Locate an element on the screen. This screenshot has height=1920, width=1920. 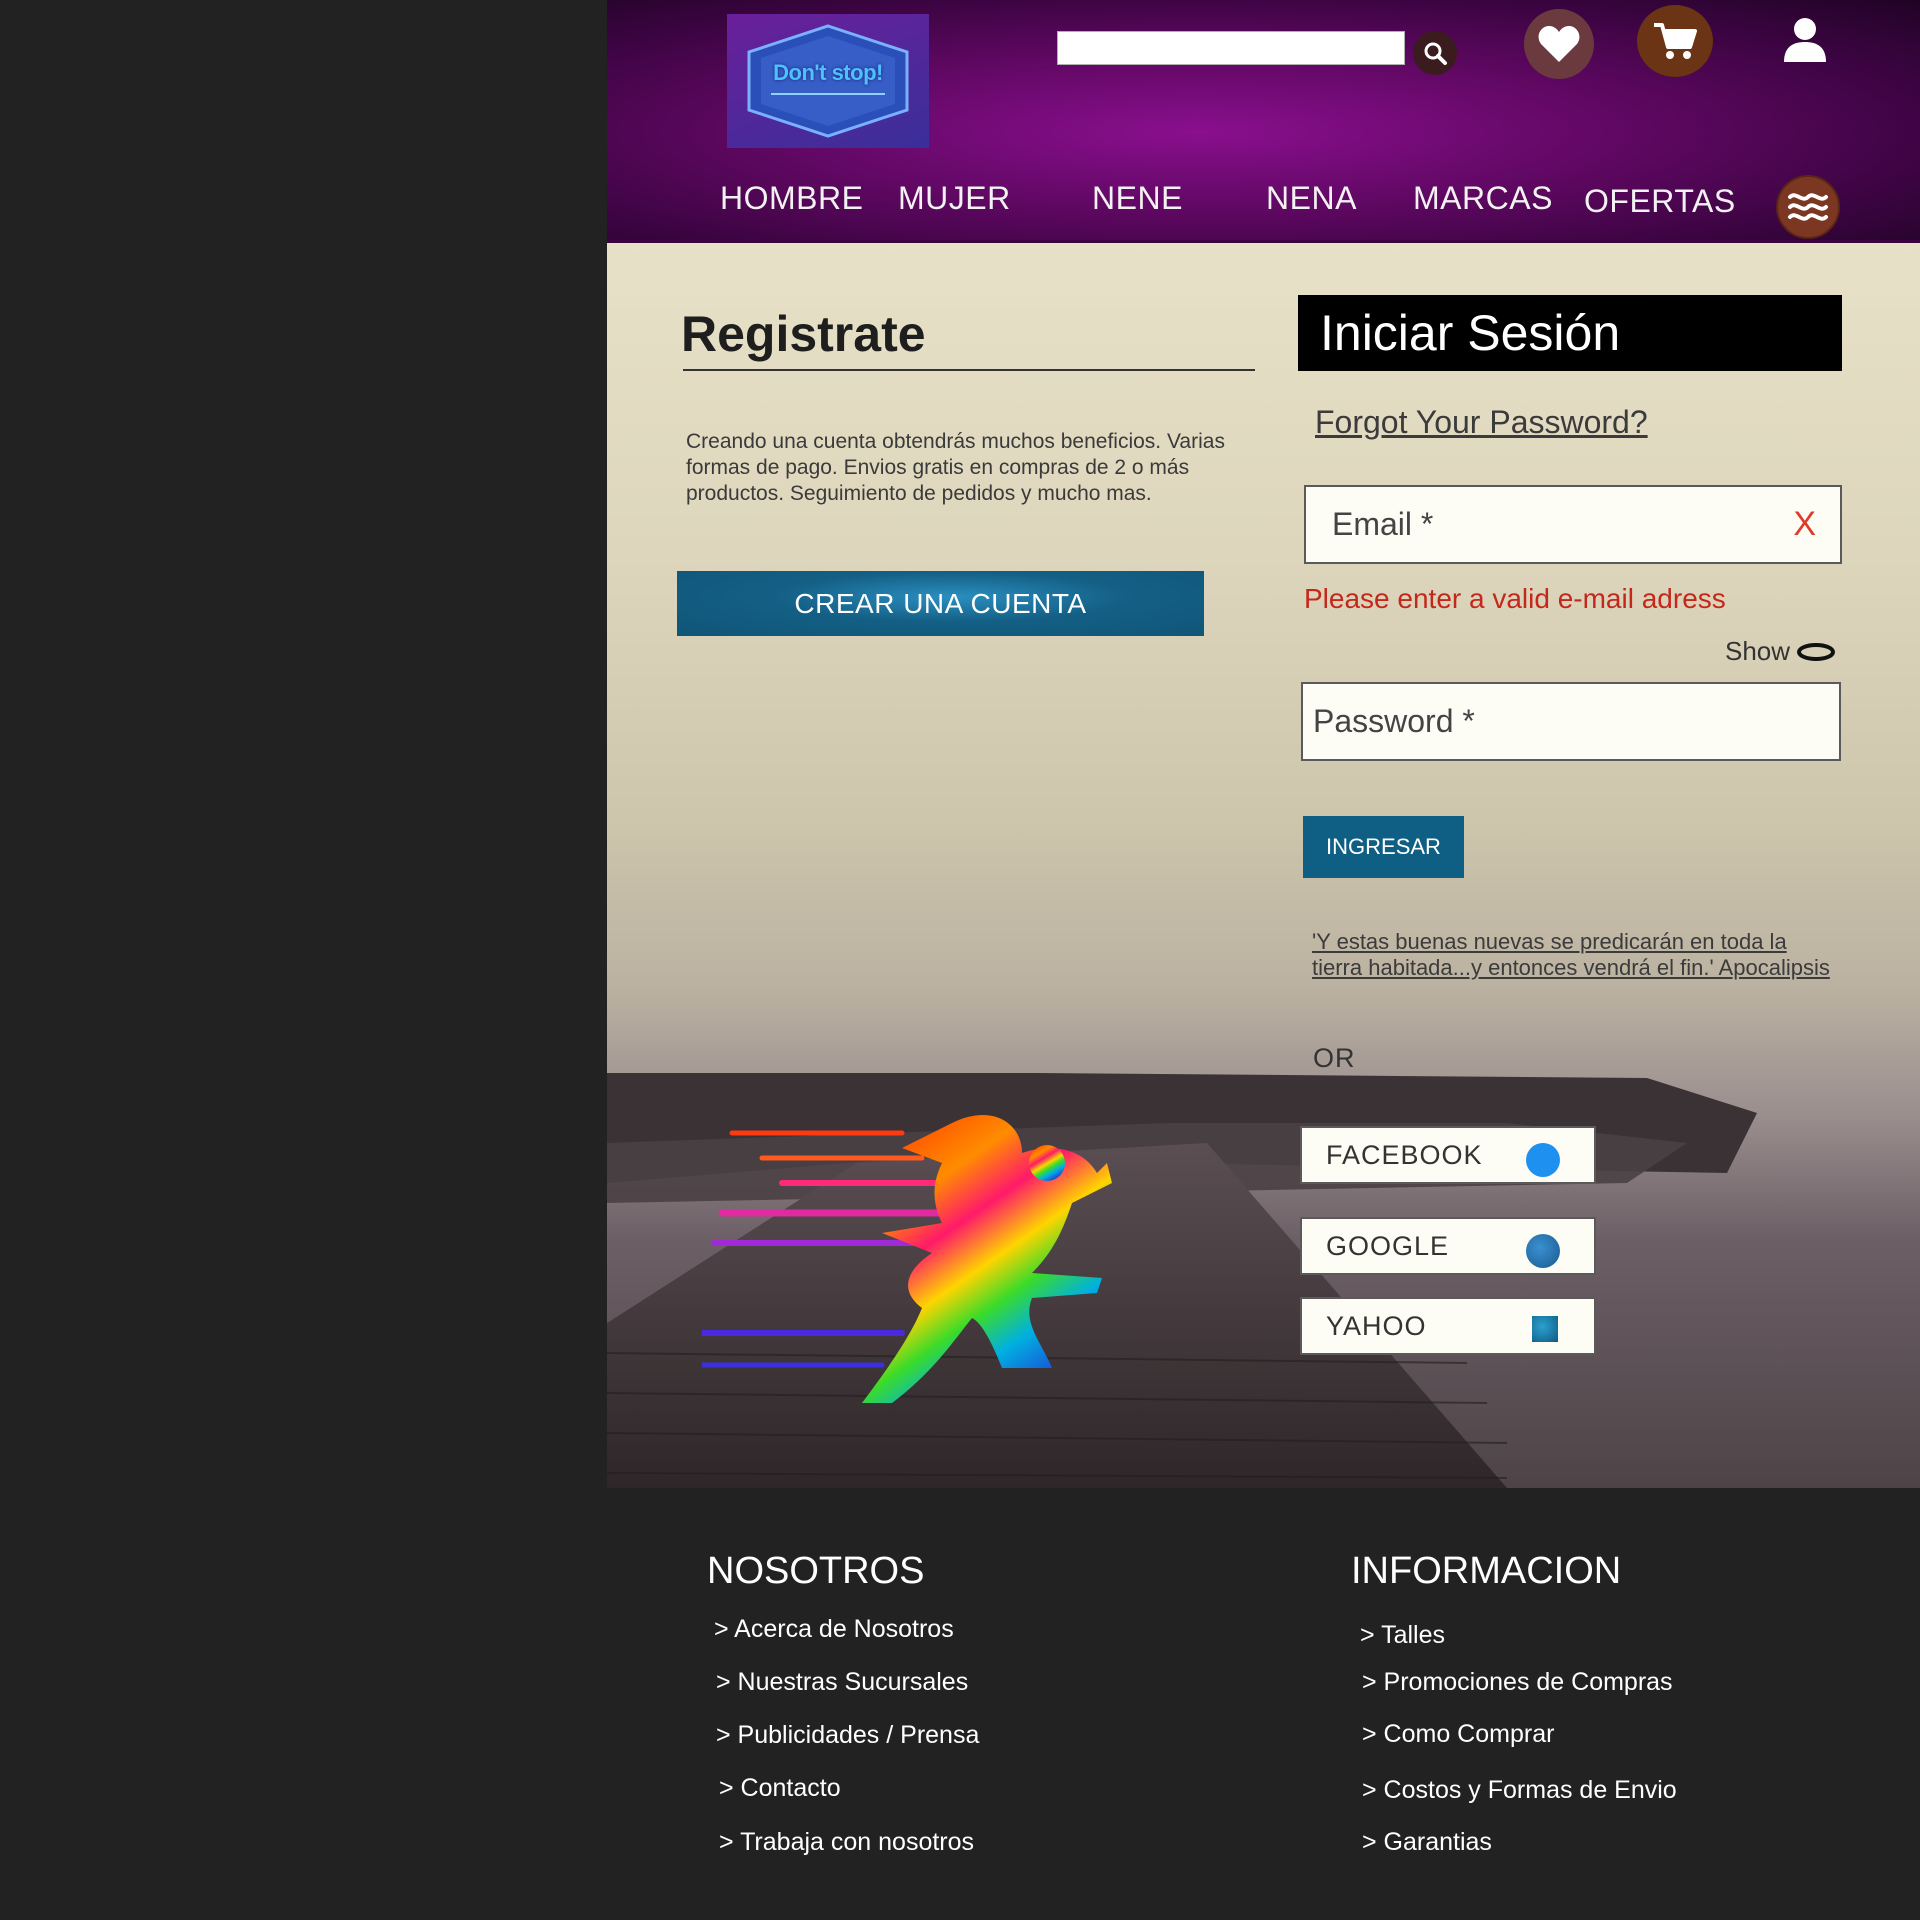
runner-logo is located at coordinates (907, 1258).